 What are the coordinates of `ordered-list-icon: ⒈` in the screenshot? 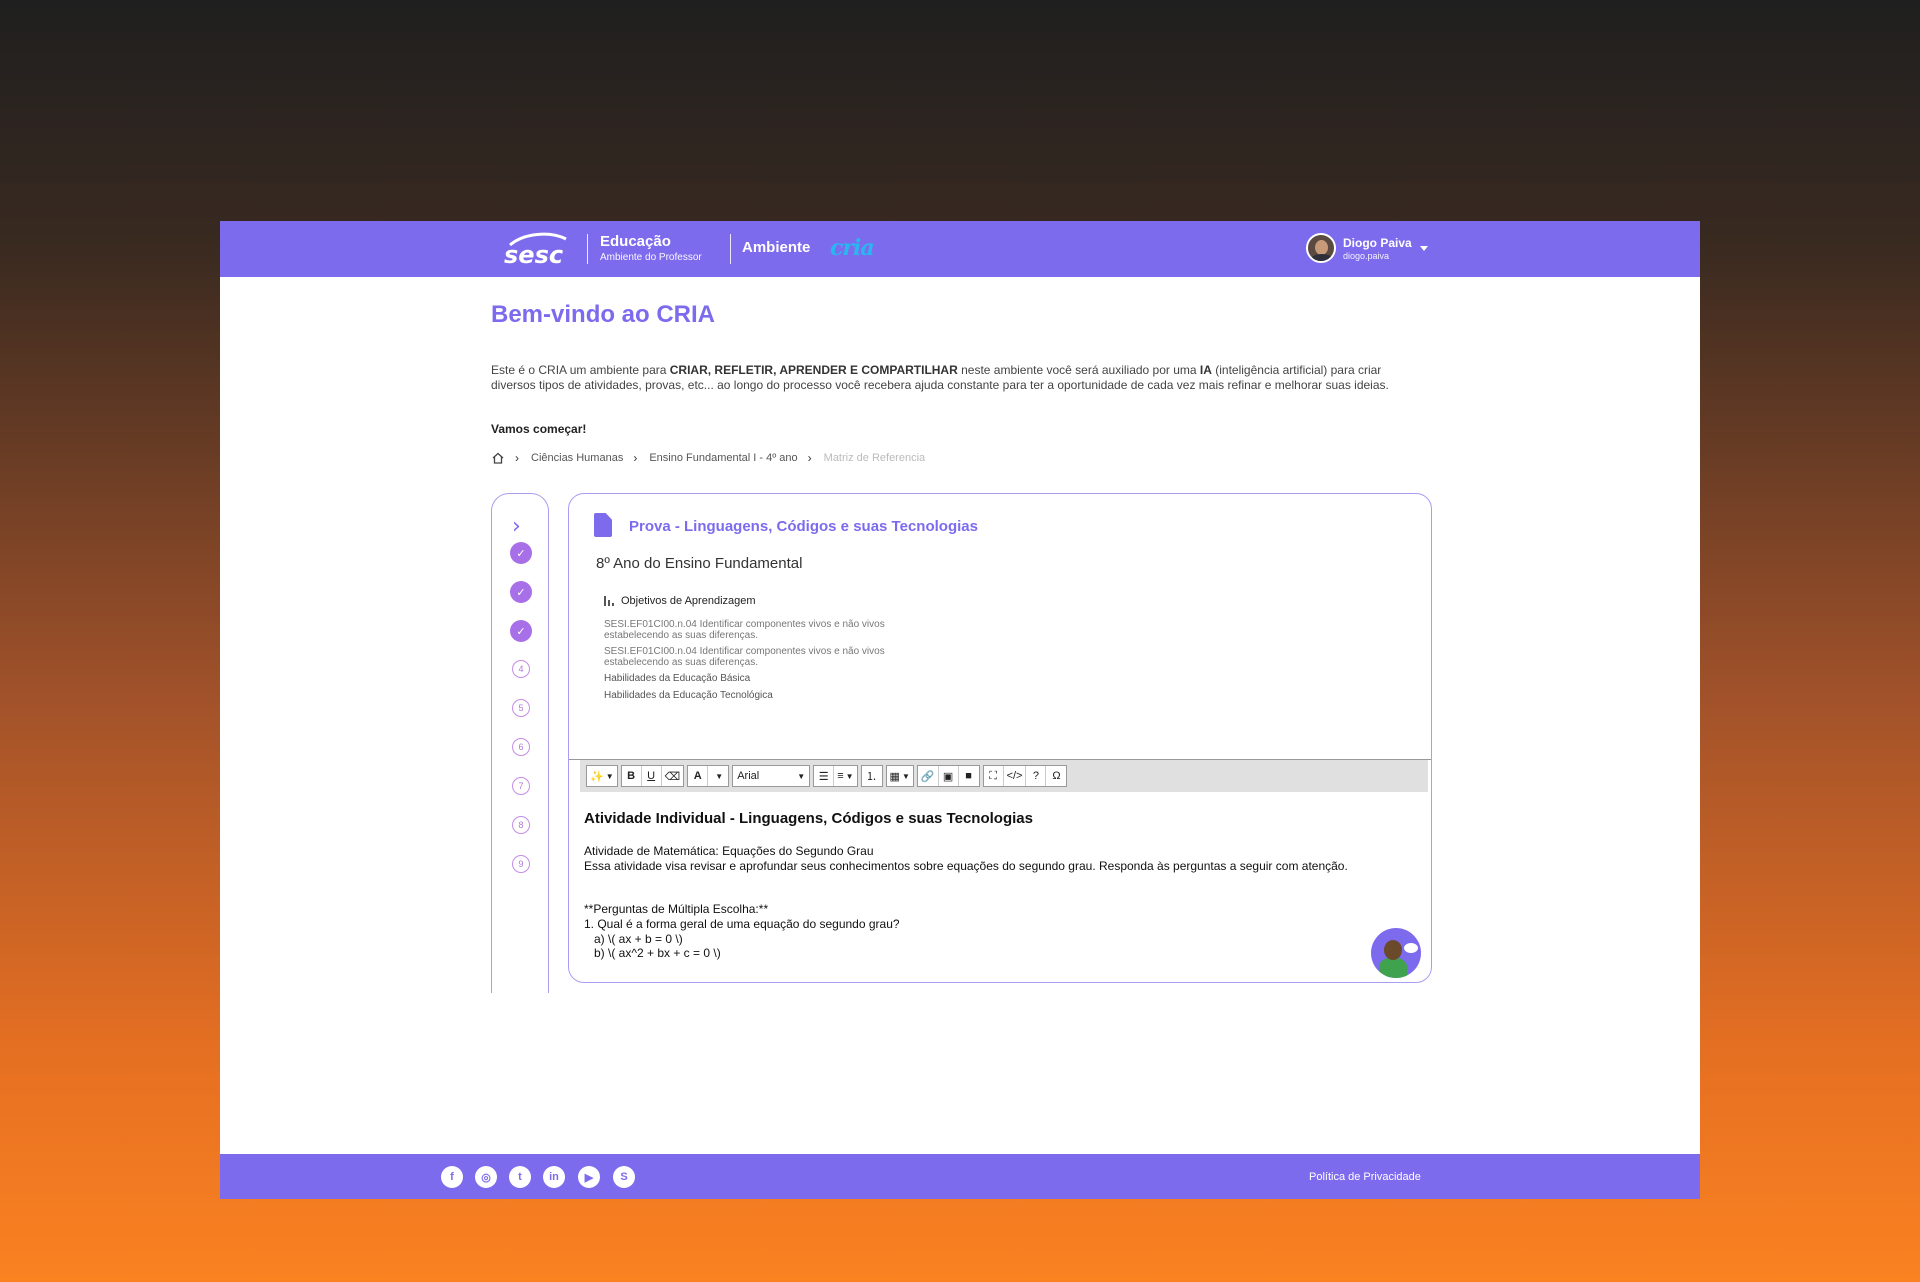 It's located at (872, 776).